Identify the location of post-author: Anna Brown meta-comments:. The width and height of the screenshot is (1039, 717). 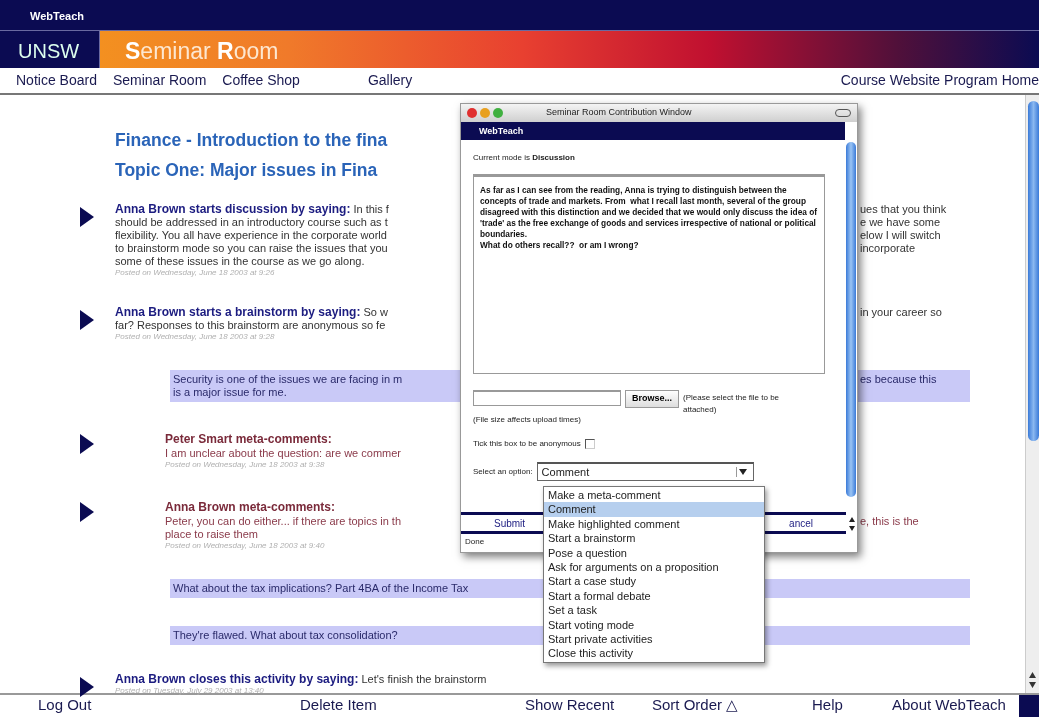
(250, 507).